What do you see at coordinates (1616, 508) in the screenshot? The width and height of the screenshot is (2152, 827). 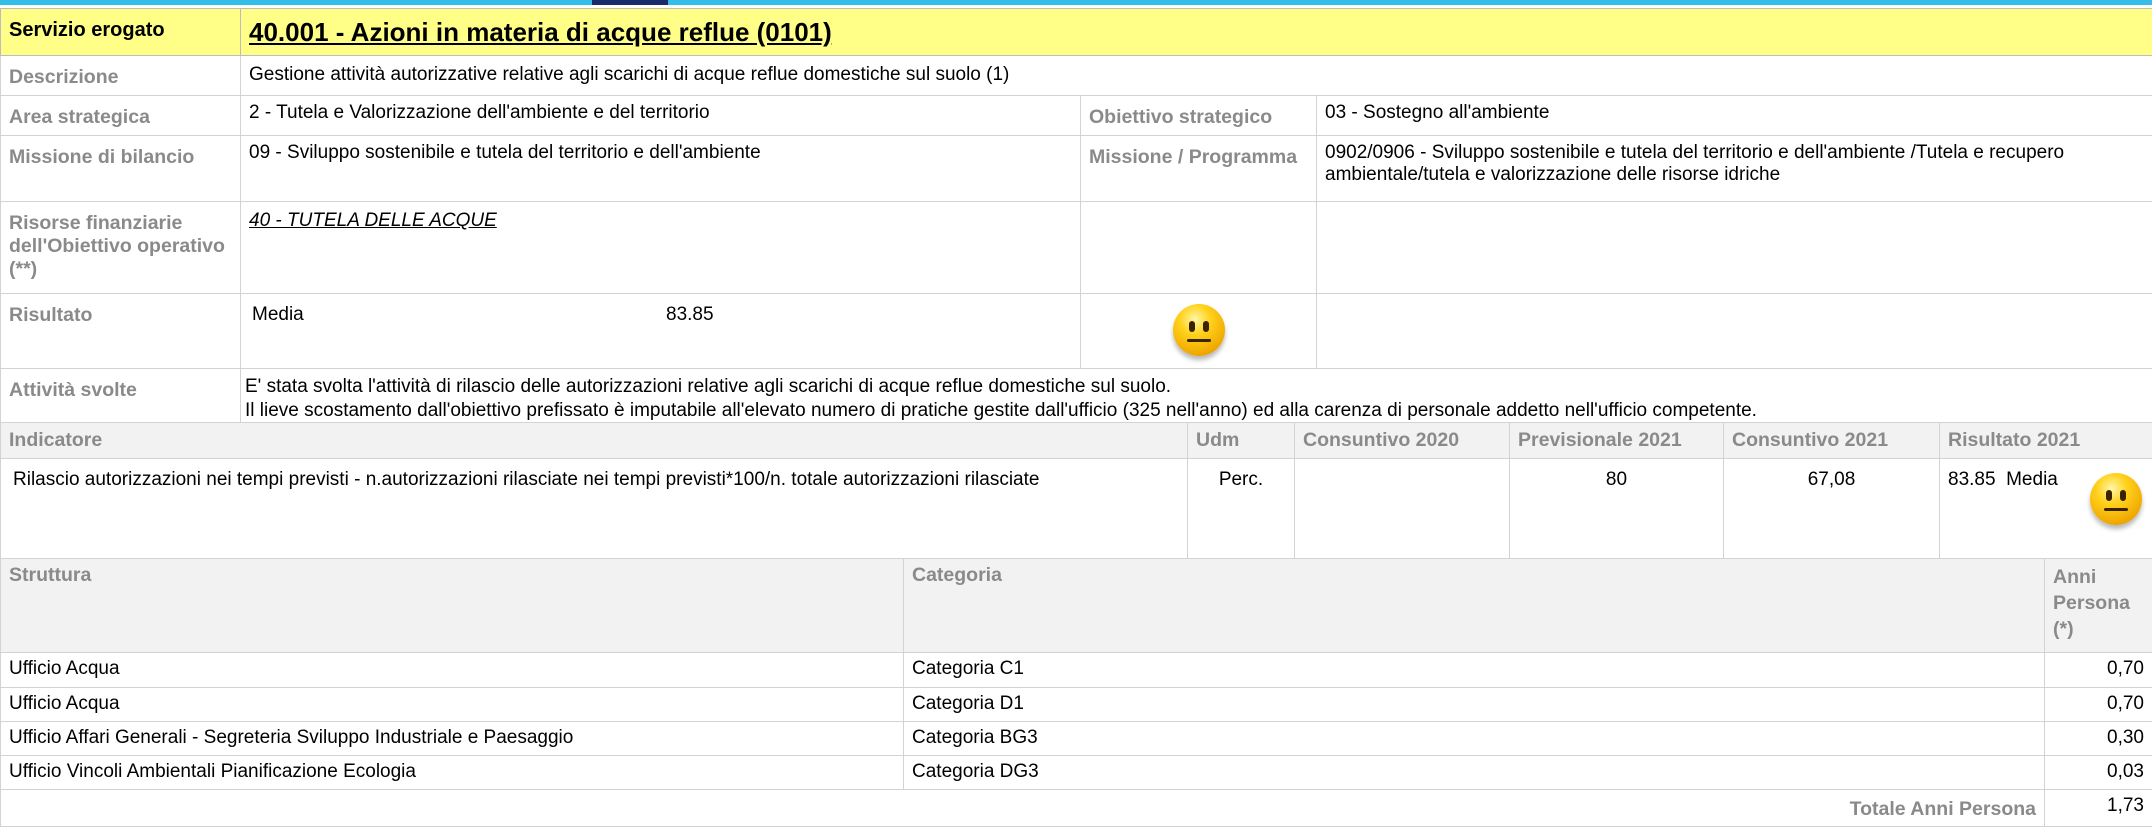 I see `indicator-previsionale-2021: 80` at bounding box center [1616, 508].